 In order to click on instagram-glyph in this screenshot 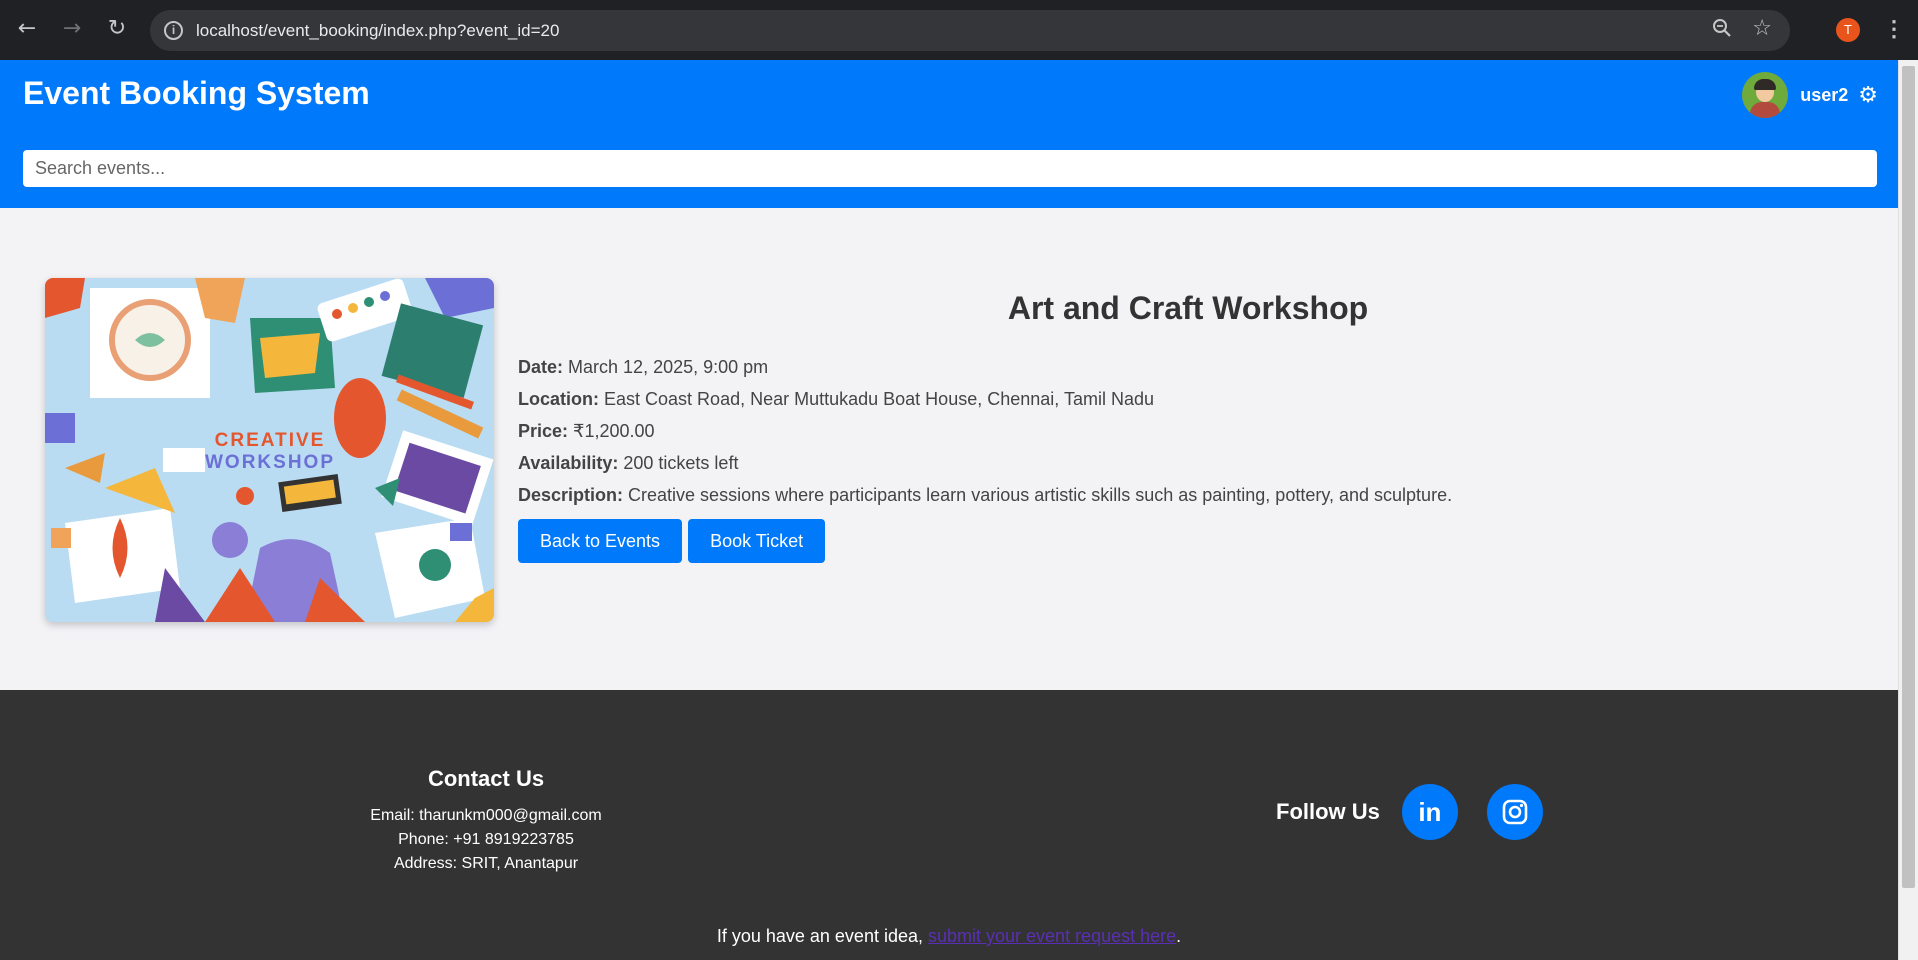, I will do `click(1515, 812)`.